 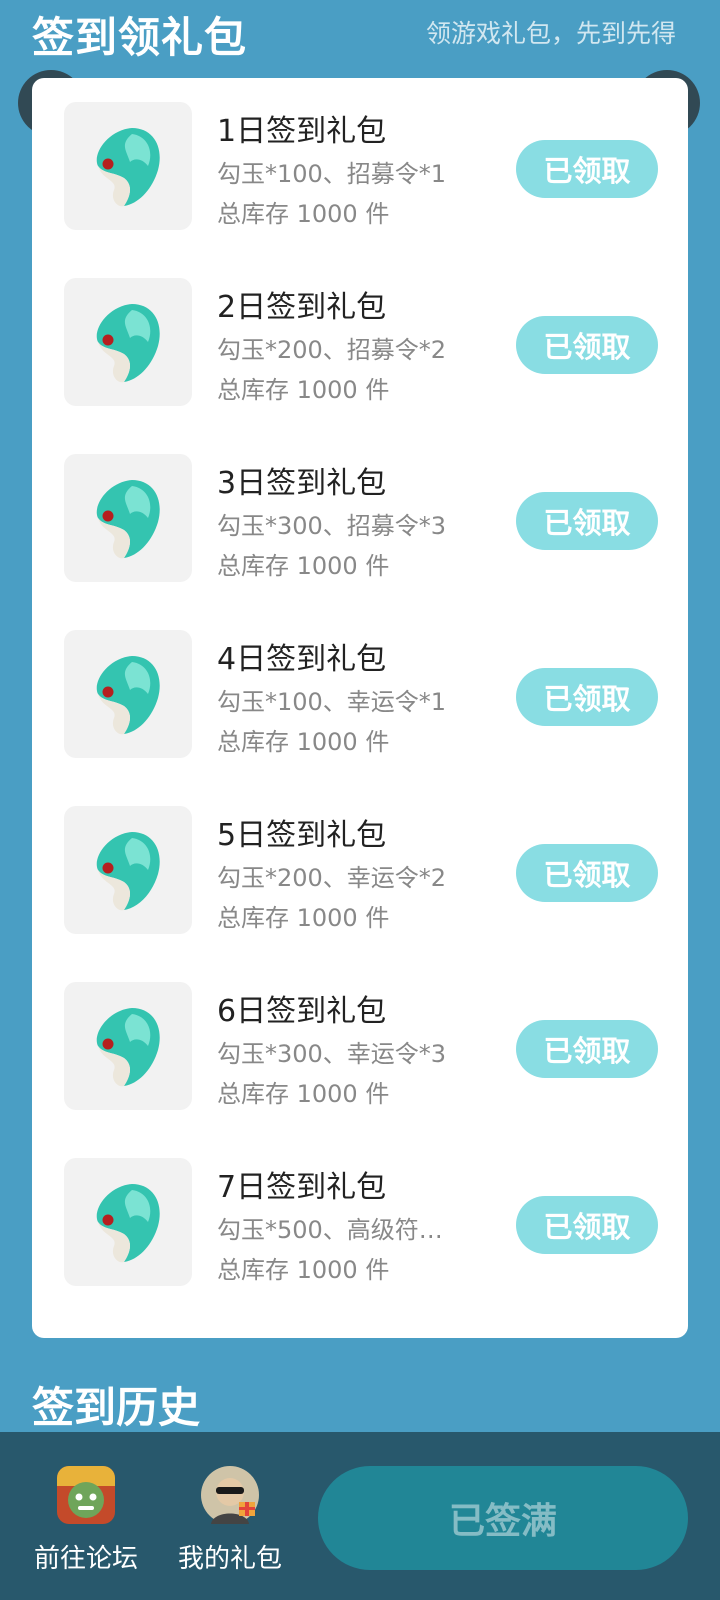 I want to click on my-gifts-label: 我的礼包, so click(x=229, y=1559).